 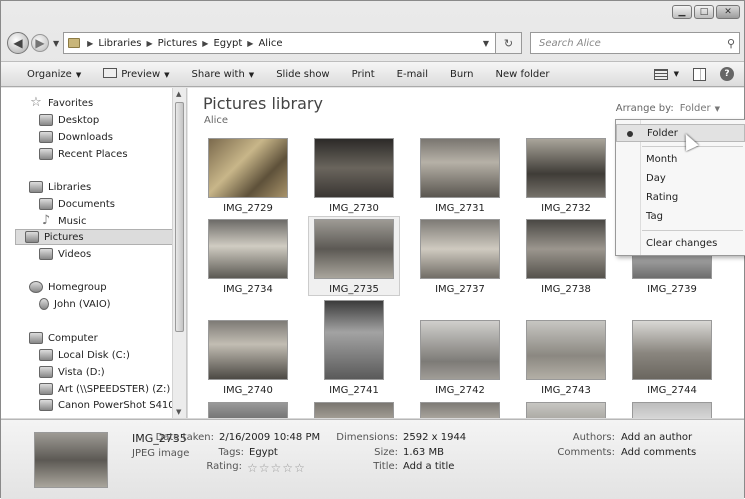 What do you see at coordinates (656, 437) in the screenshot?
I see `authors-value: Add an author` at bounding box center [656, 437].